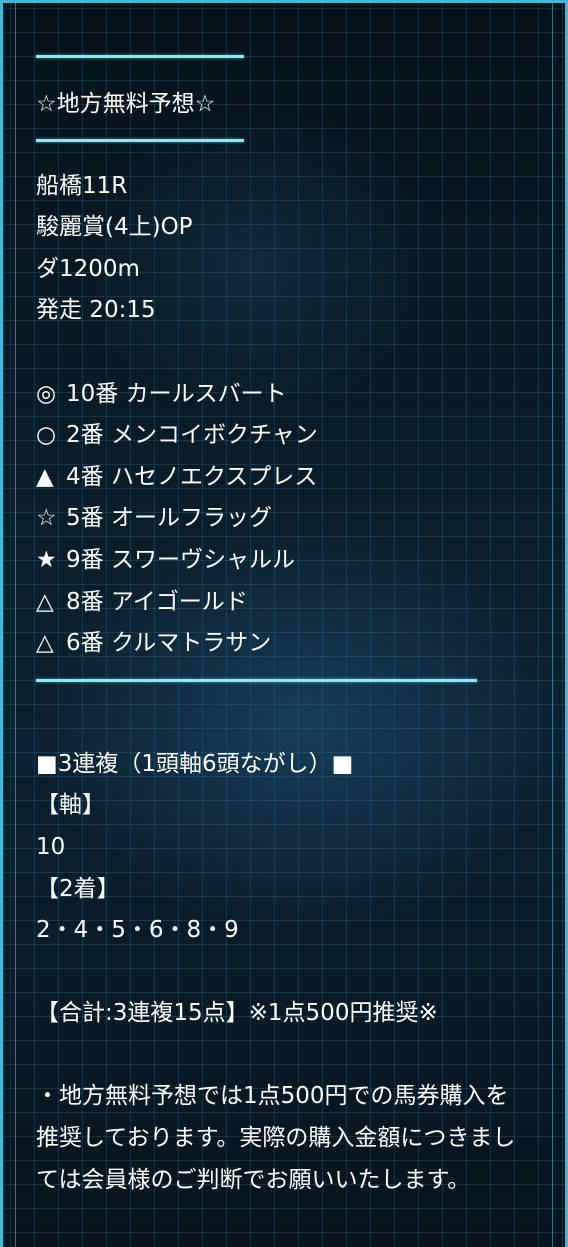 The height and width of the screenshot is (1247, 568). Describe the element at coordinates (169, 518) in the screenshot. I see `pick-horse: 5番 オールフラッグ` at that location.